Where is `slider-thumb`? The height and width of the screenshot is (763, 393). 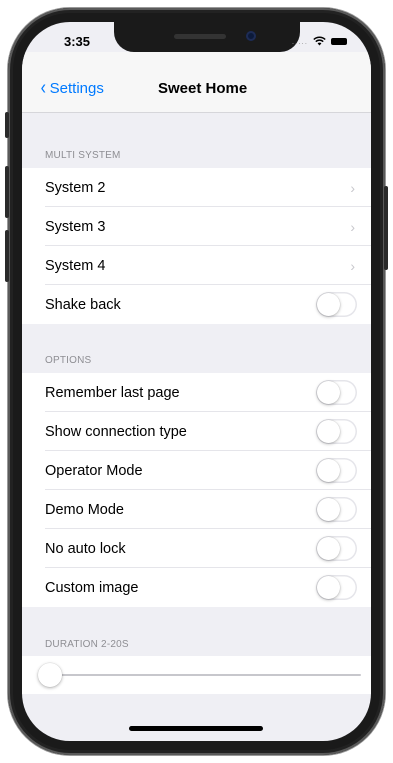 slider-thumb is located at coordinates (50, 675).